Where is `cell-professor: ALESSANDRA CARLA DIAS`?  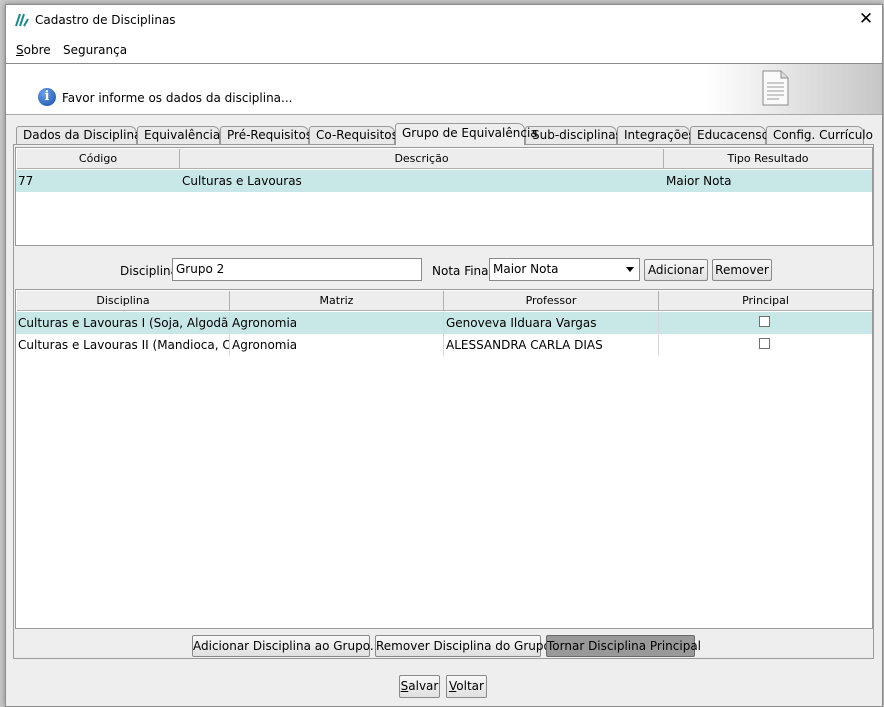 cell-professor: ALESSANDRA CARLA DIAS is located at coordinates (551, 345).